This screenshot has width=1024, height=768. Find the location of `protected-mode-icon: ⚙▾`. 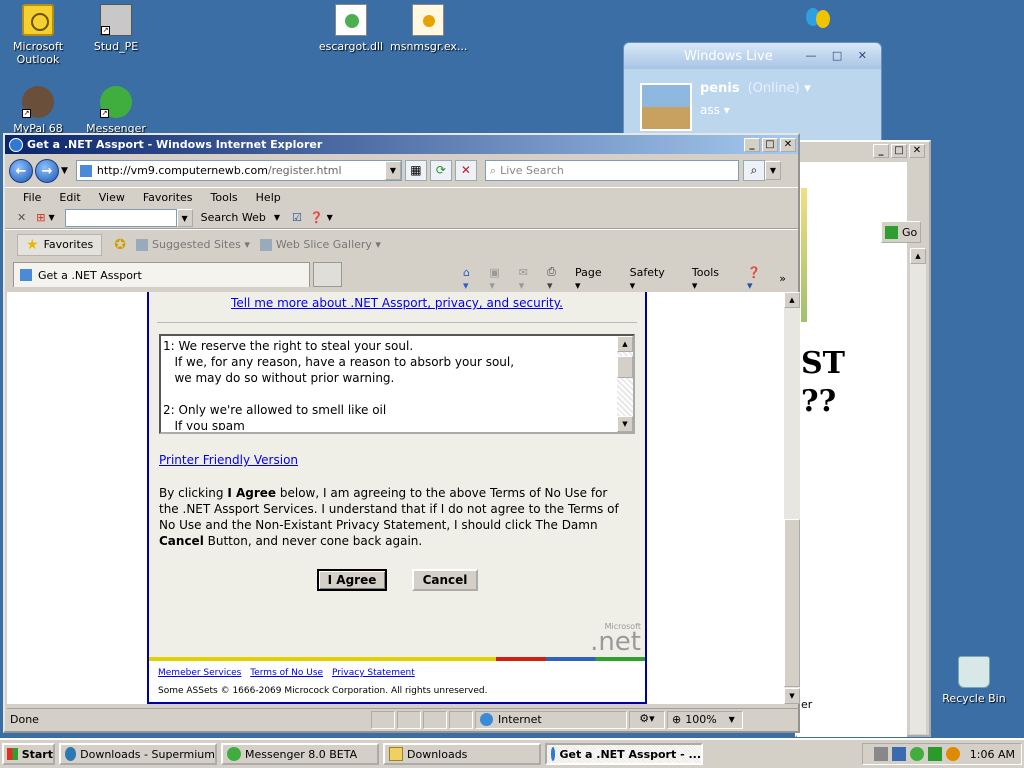

protected-mode-icon: ⚙▾ is located at coordinates (647, 719).